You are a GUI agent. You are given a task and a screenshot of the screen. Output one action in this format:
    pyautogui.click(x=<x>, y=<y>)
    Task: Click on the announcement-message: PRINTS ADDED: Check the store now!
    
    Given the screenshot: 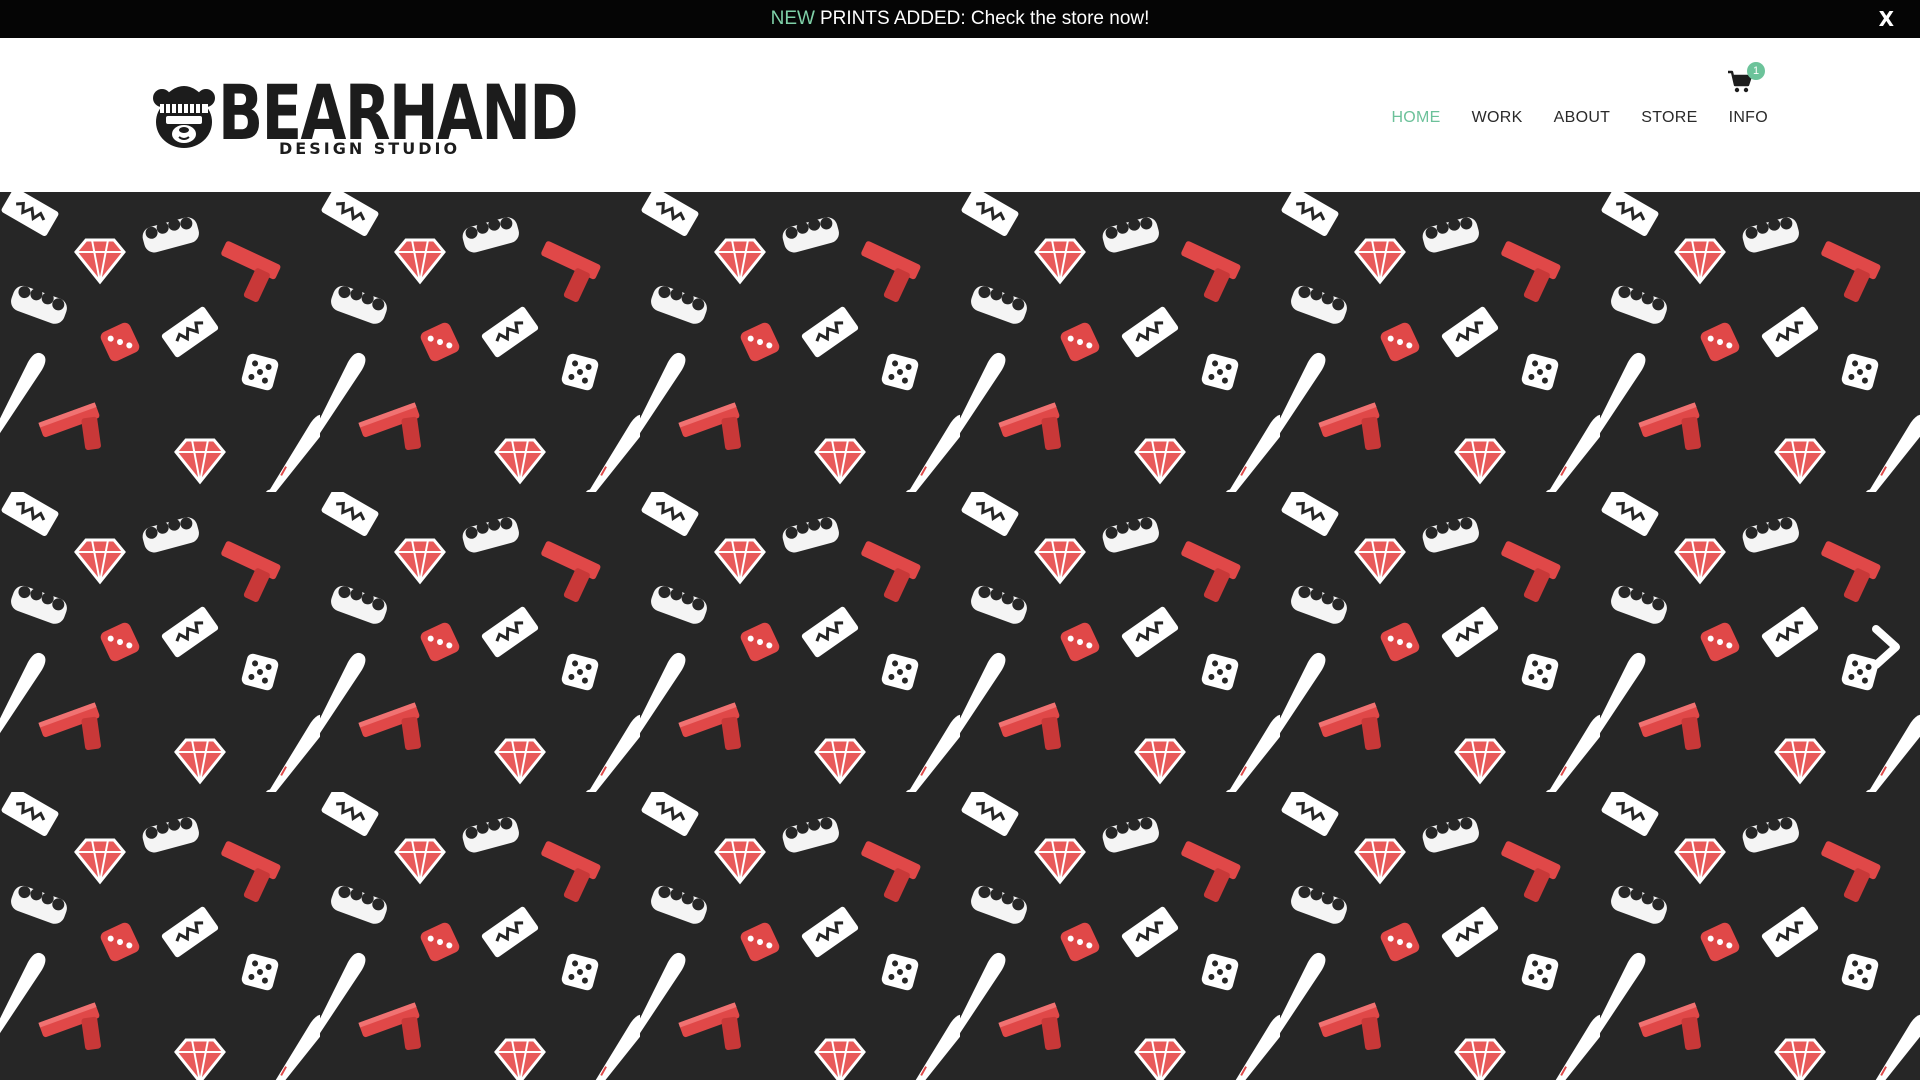 What is the action you would take?
    pyautogui.click(x=984, y=19)
    